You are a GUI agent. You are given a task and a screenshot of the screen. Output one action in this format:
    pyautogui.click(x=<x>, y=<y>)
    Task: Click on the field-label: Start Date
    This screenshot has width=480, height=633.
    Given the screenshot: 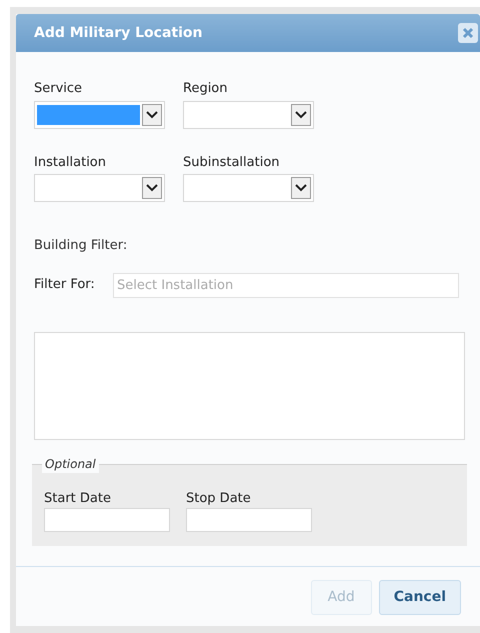 What is the action you would take?
    pyautogui.click(x=78, y=499)
    